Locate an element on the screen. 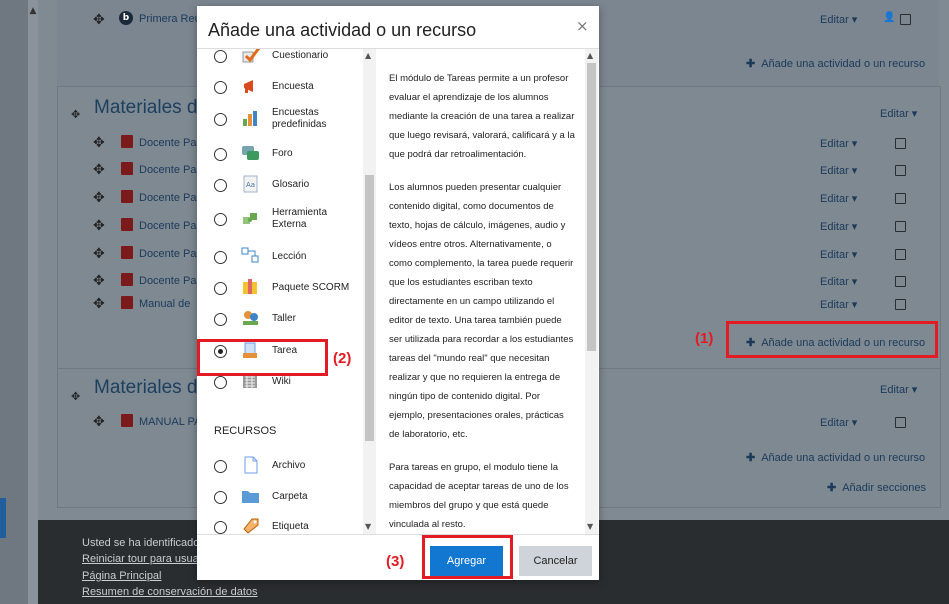  section-title: Materiales de is located at coordinates (151, 108).